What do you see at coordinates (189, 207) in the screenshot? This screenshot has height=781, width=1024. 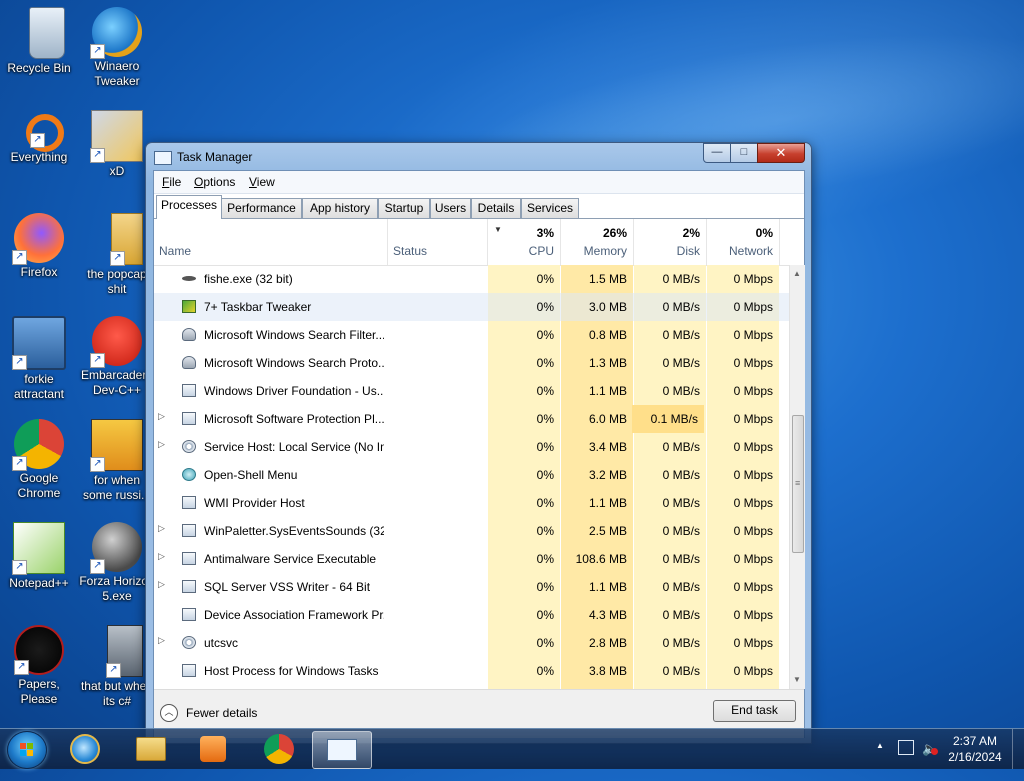 I see `tab-processes: Processes` at bounding box center [189, 207].